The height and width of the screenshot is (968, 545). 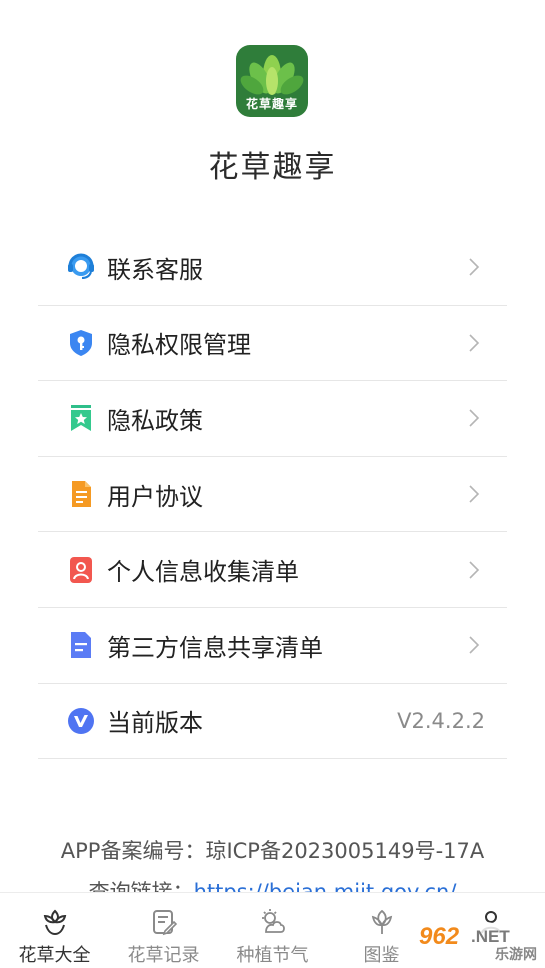 What do you see at coordinates (155, 723) in the screenshot?
I see `menu-item-label: 当前版本` at bounding box center [155, 723].